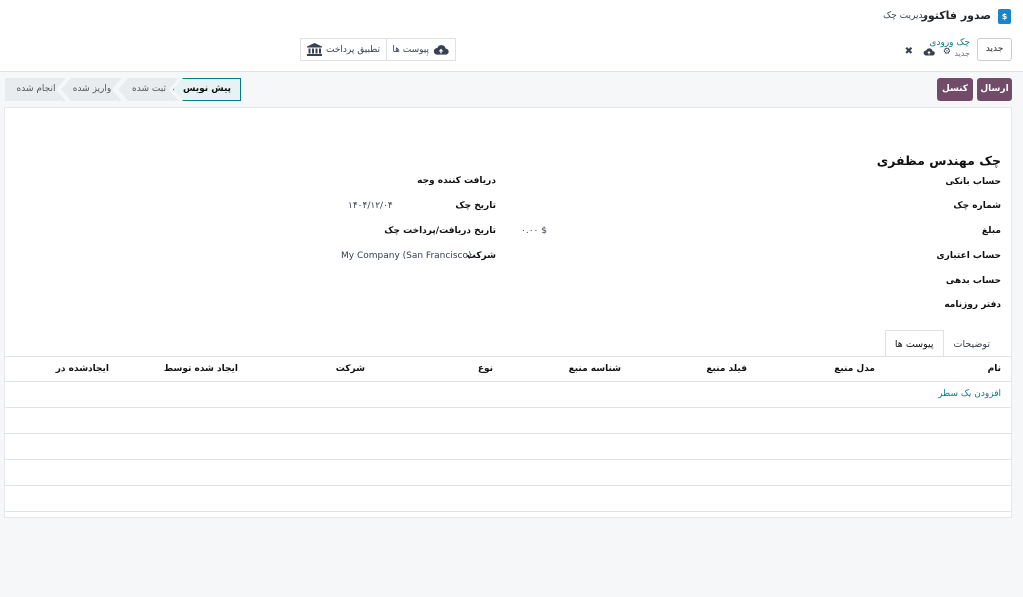  What do you see at coordinates (201, 369) in the screenshot?
I see `column-created-by: ایجاد شده توسط` at bounding box center [201, 369].